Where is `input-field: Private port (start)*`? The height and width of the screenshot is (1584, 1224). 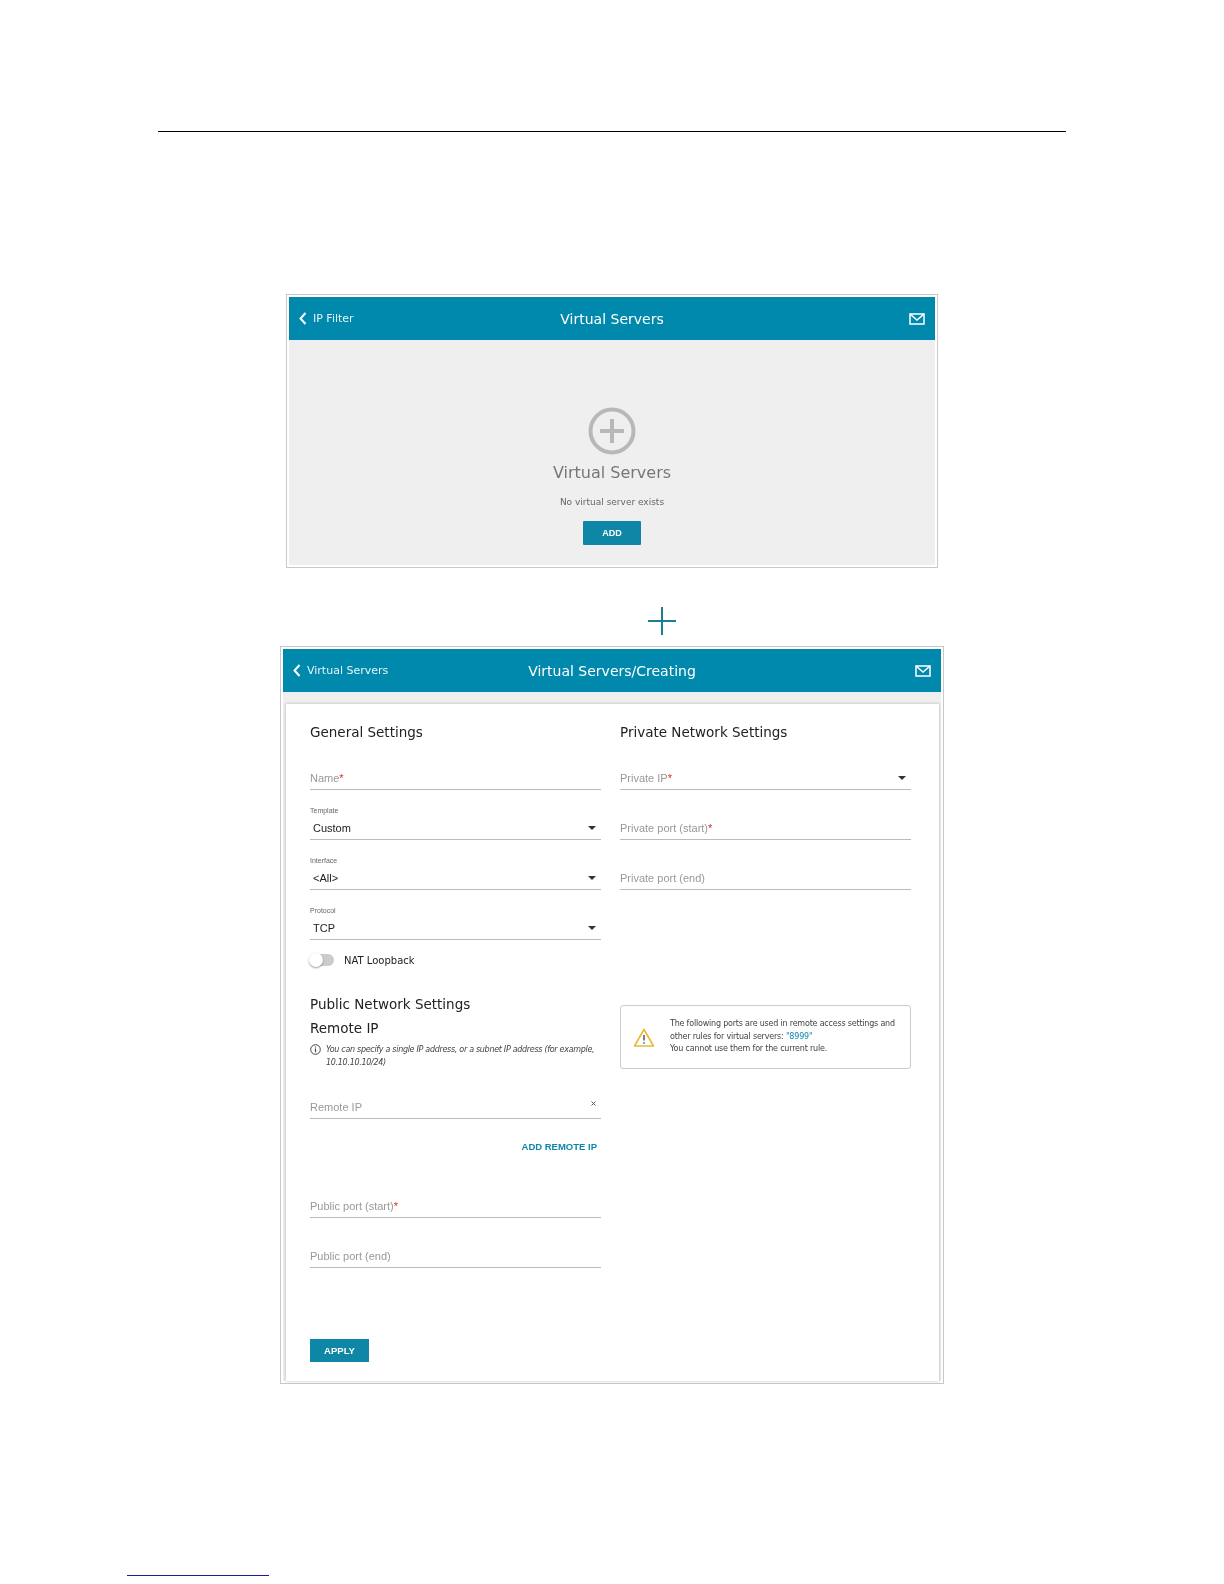
input-field: Private port (start)* is located at coordinates (765, 828).